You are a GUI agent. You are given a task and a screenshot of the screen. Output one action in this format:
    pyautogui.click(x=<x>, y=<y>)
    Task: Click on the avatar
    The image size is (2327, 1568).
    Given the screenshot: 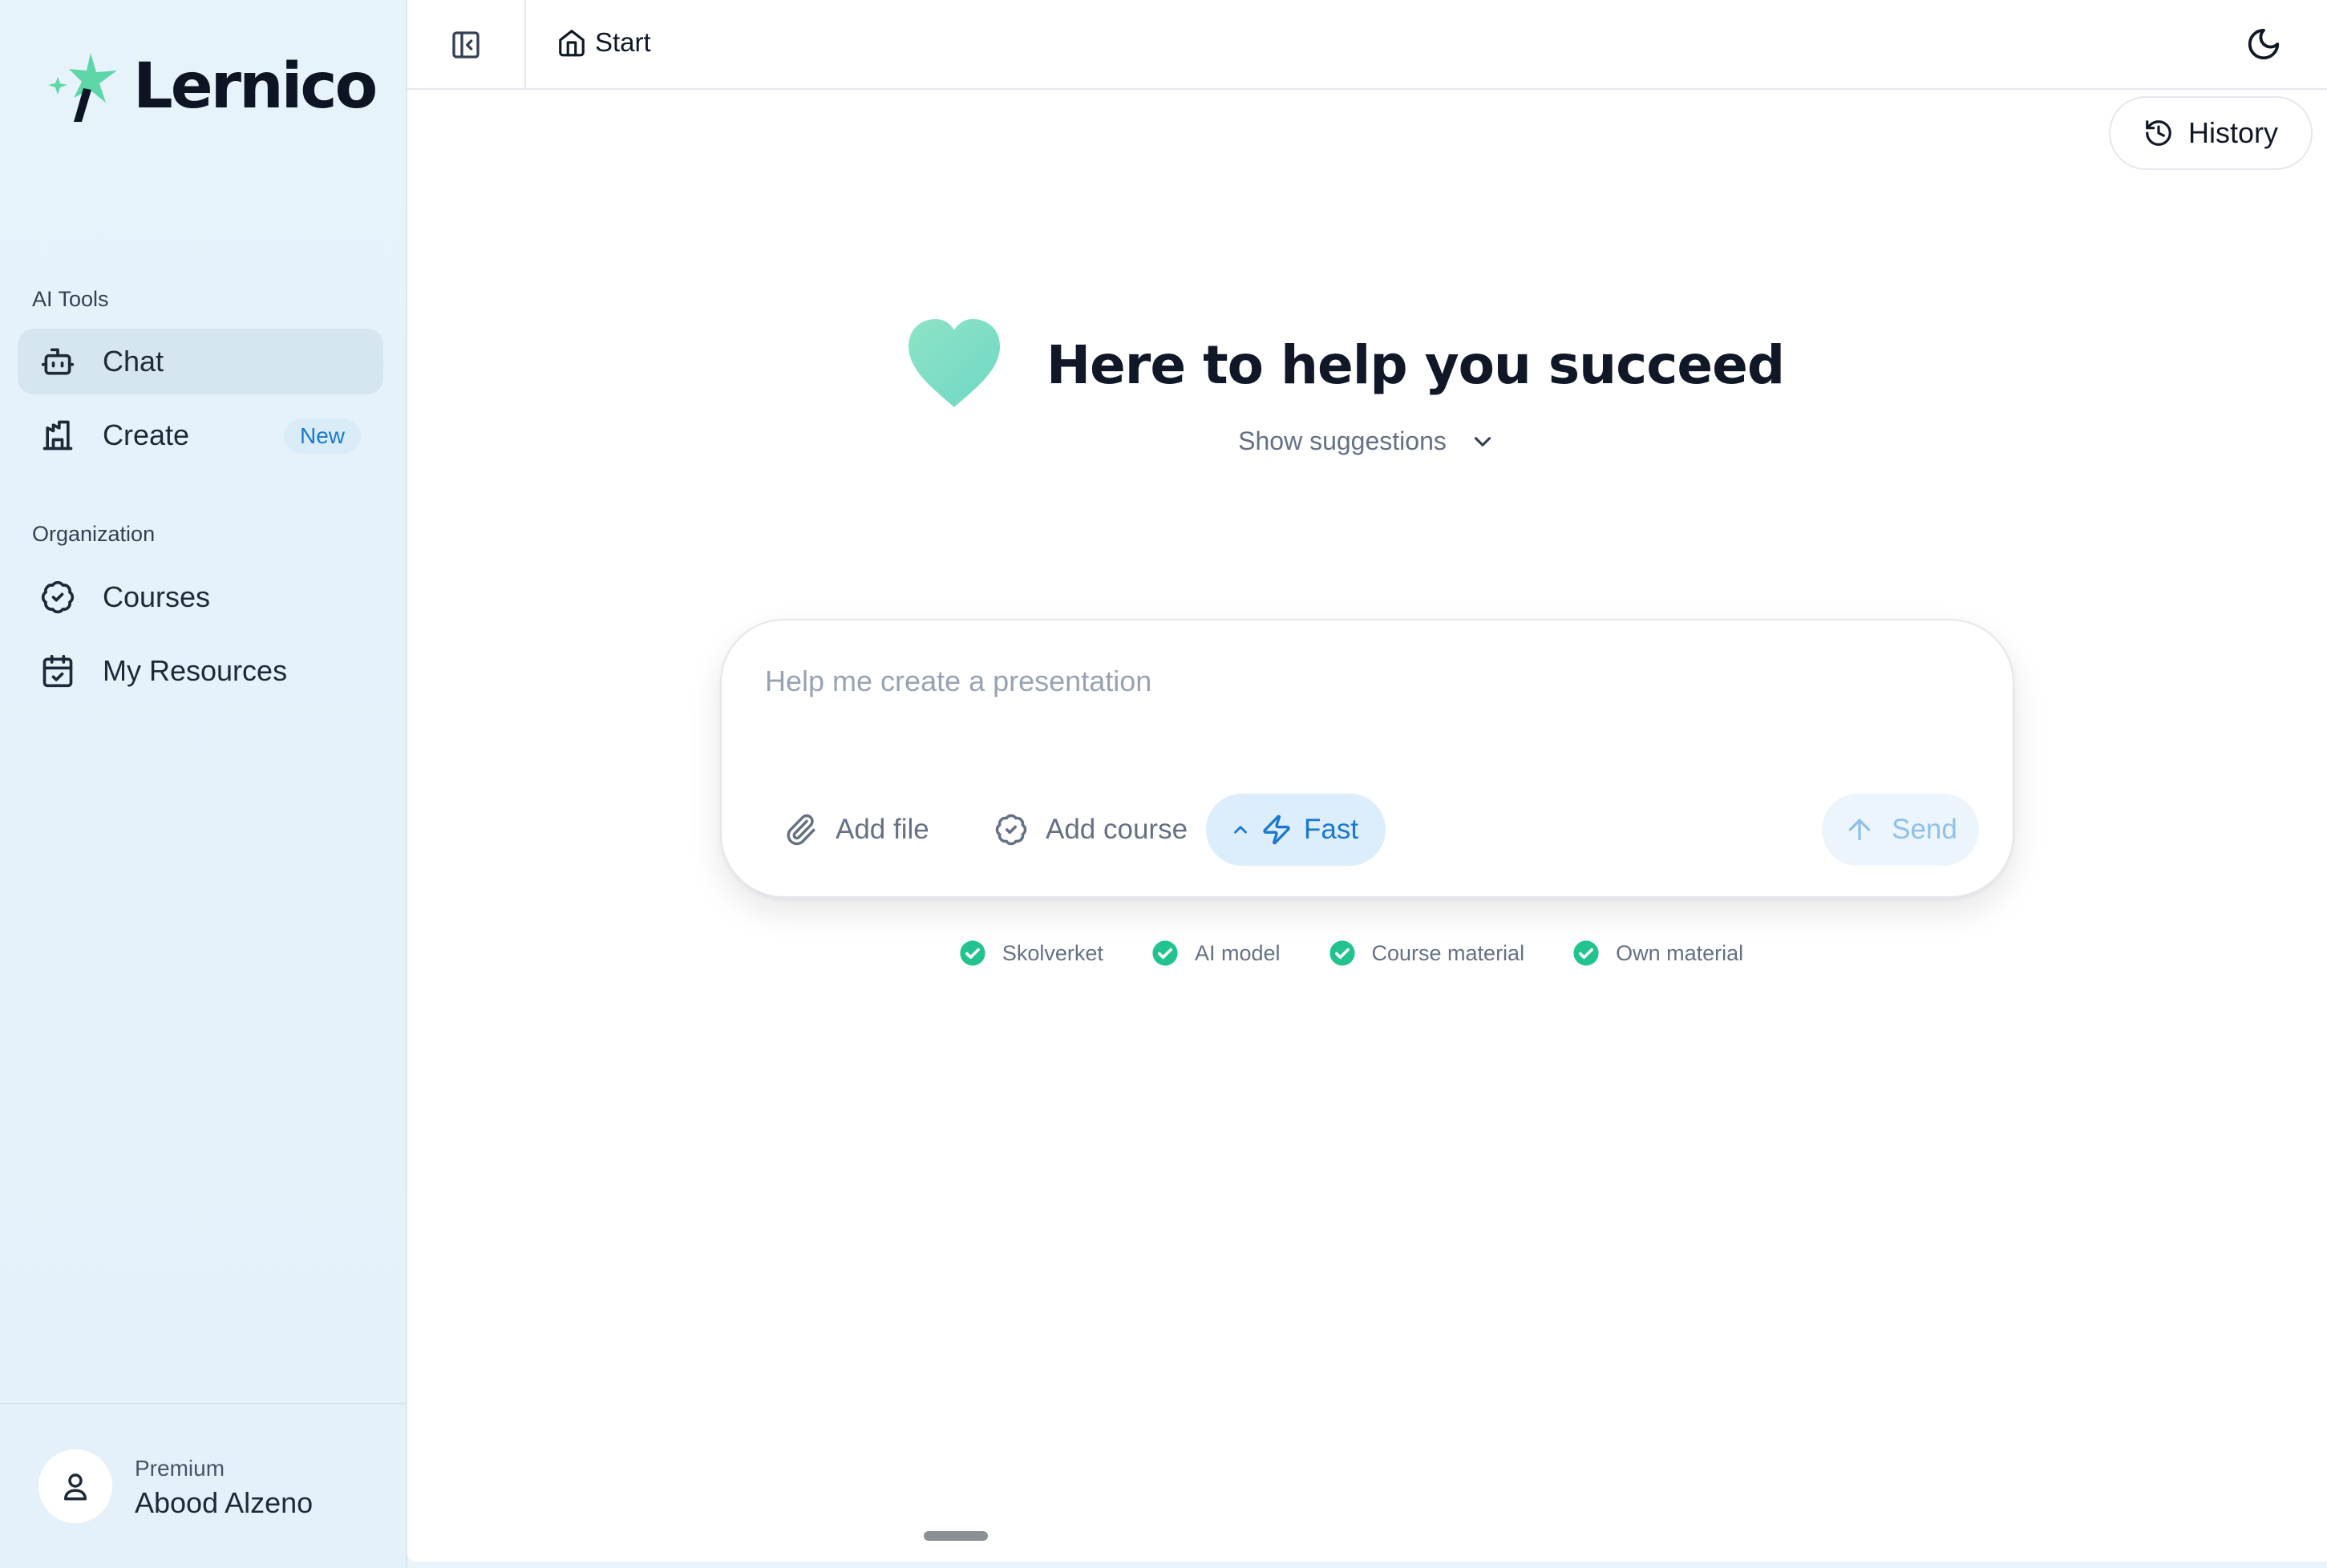 What is the action you would take?
    pyautogui.click(x=75, y=1486)
    